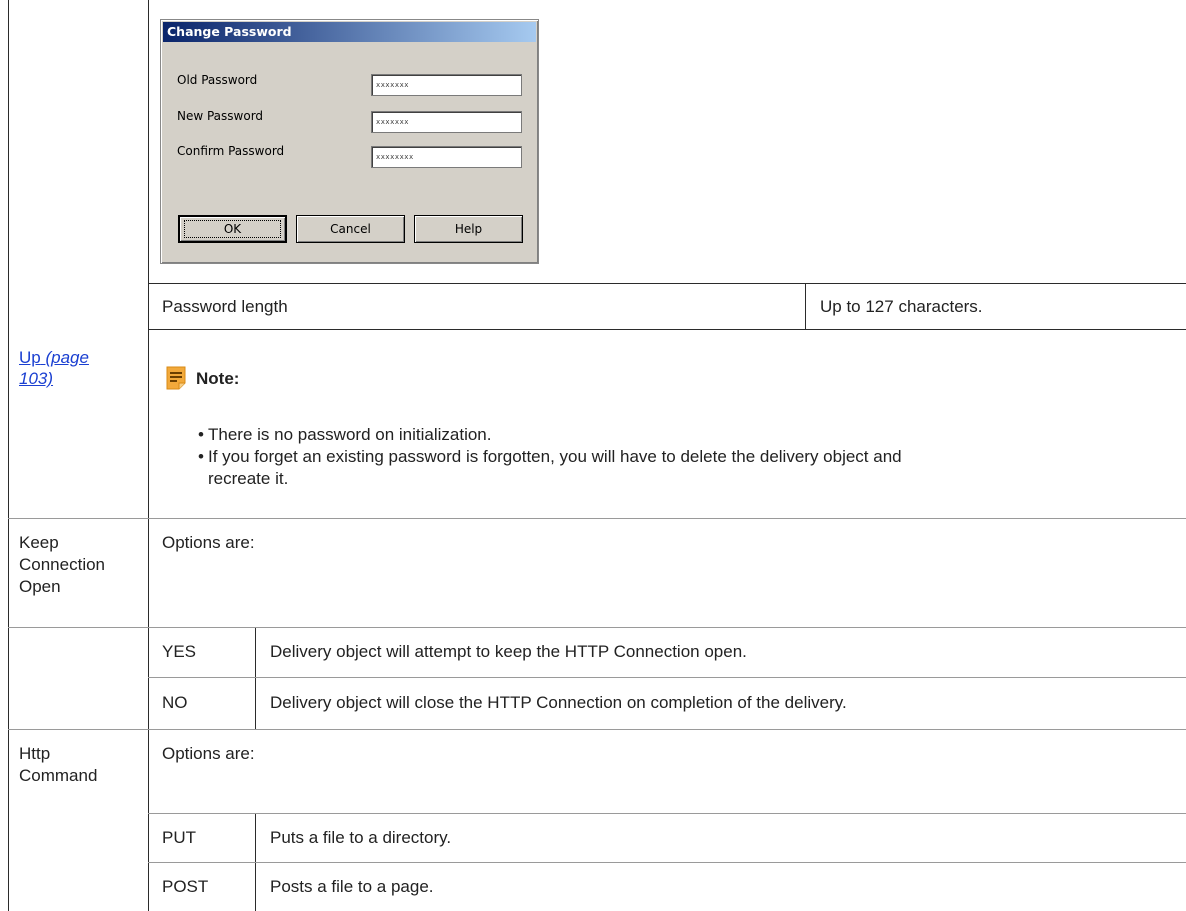 Image resolution: width=1186 pixels, height=911 pixels. I want to click on focus-ring, so click(232, 229).